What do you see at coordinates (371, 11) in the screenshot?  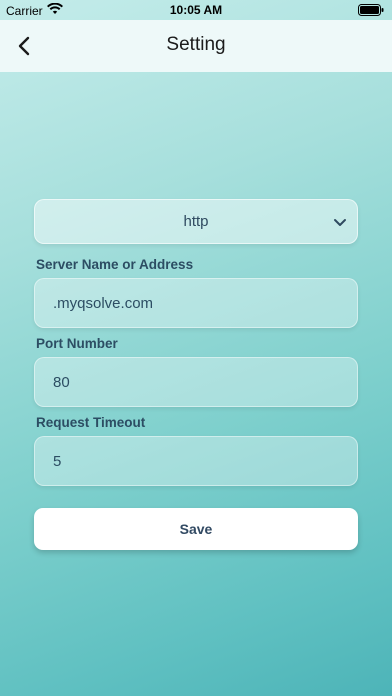 I see `battery-icon` at bounding box center [371, 11].